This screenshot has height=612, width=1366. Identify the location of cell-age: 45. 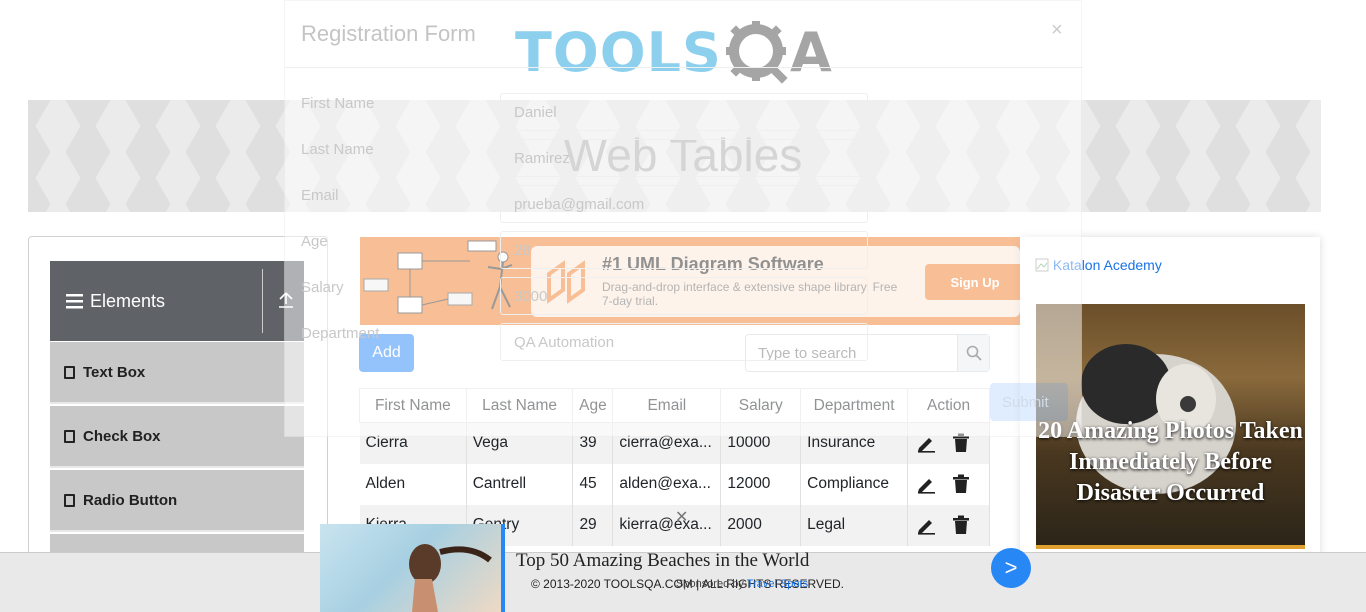
(593, 484).